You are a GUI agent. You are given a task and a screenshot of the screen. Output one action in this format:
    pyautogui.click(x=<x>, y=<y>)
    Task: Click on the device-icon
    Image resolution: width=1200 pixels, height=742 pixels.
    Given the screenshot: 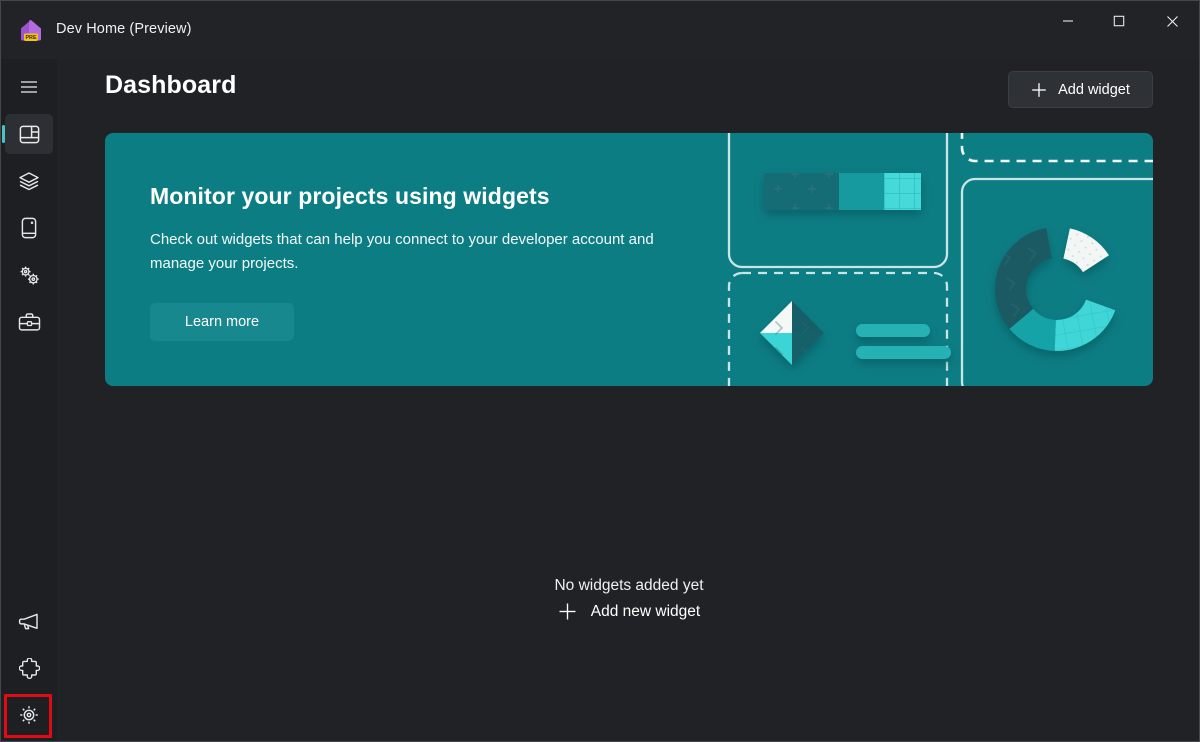 What is the action you would take?
    pyautogui.click(x=29, y=228)
    